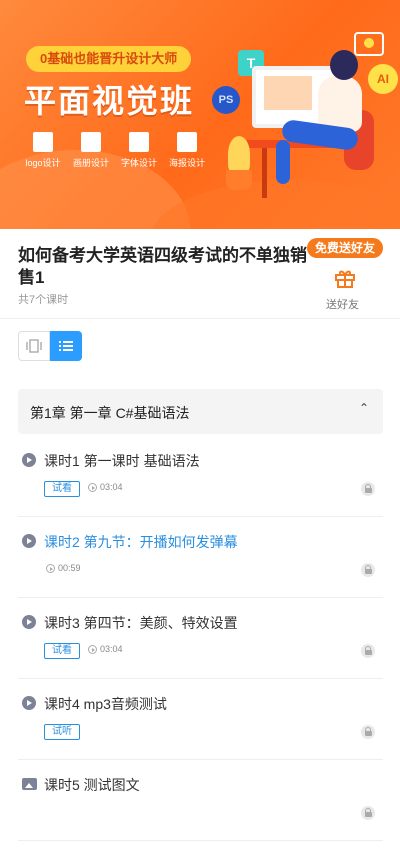  Describe the element at coordinates (264, 173) in the screenshot. I see `desk-leg` at that location.